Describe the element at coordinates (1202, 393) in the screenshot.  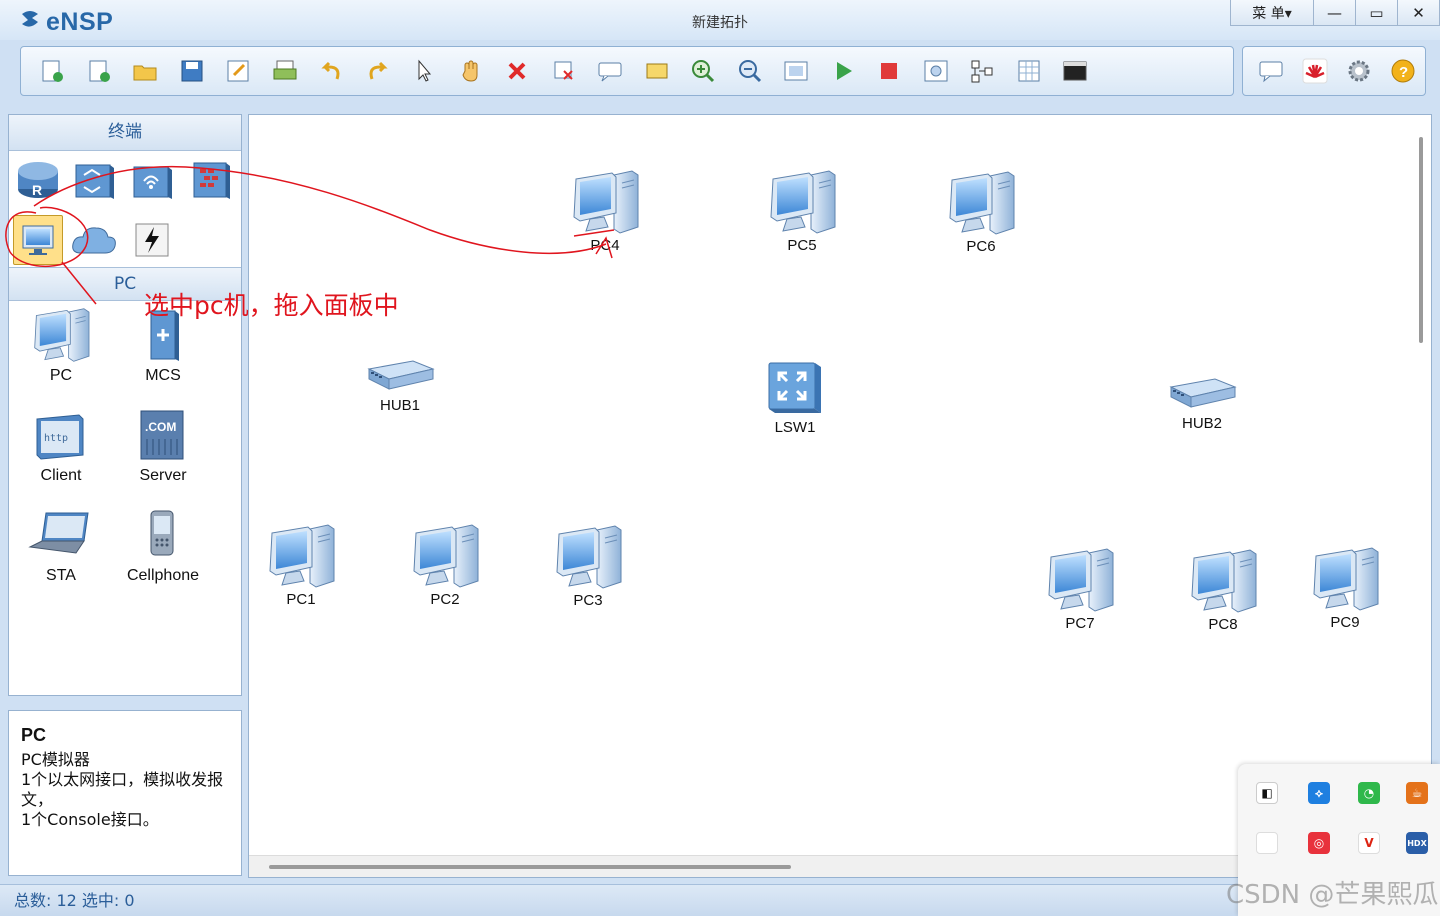
I see `hub-icon` at that location.